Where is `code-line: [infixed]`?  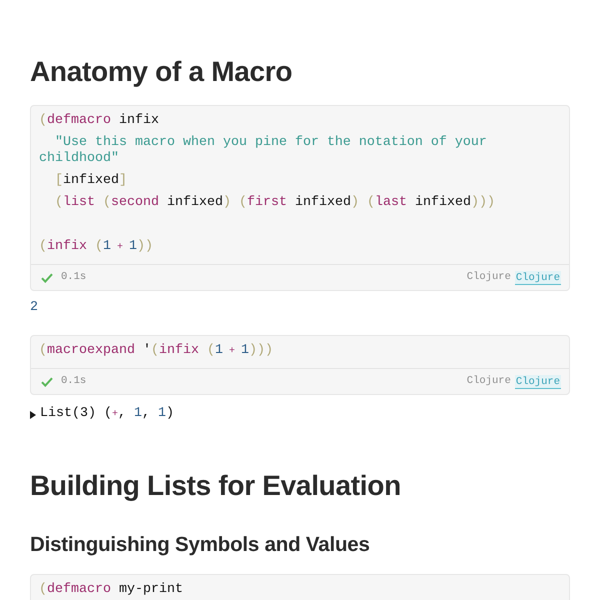
code-line: [infixed] is located at coordinates (91, 181).